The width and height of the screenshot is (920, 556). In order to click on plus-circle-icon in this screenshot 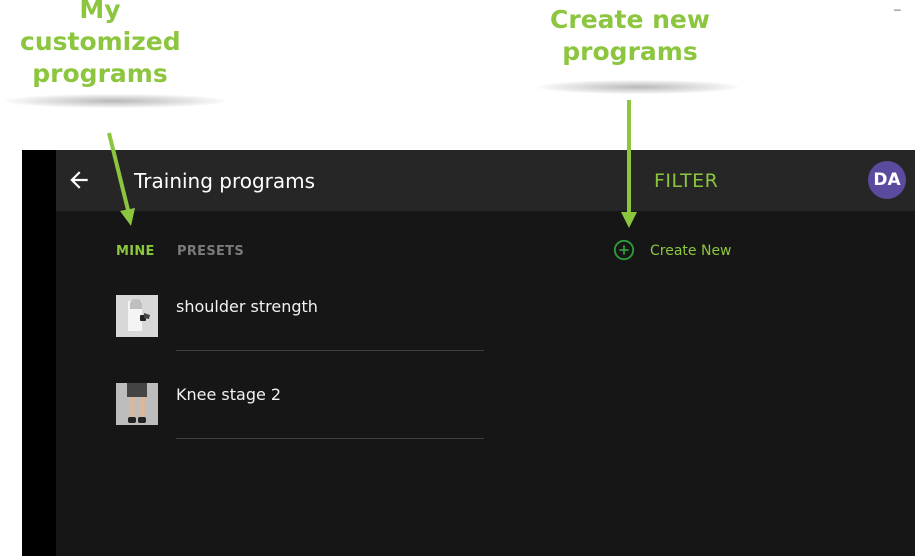, I will do `click(624, 250)`.